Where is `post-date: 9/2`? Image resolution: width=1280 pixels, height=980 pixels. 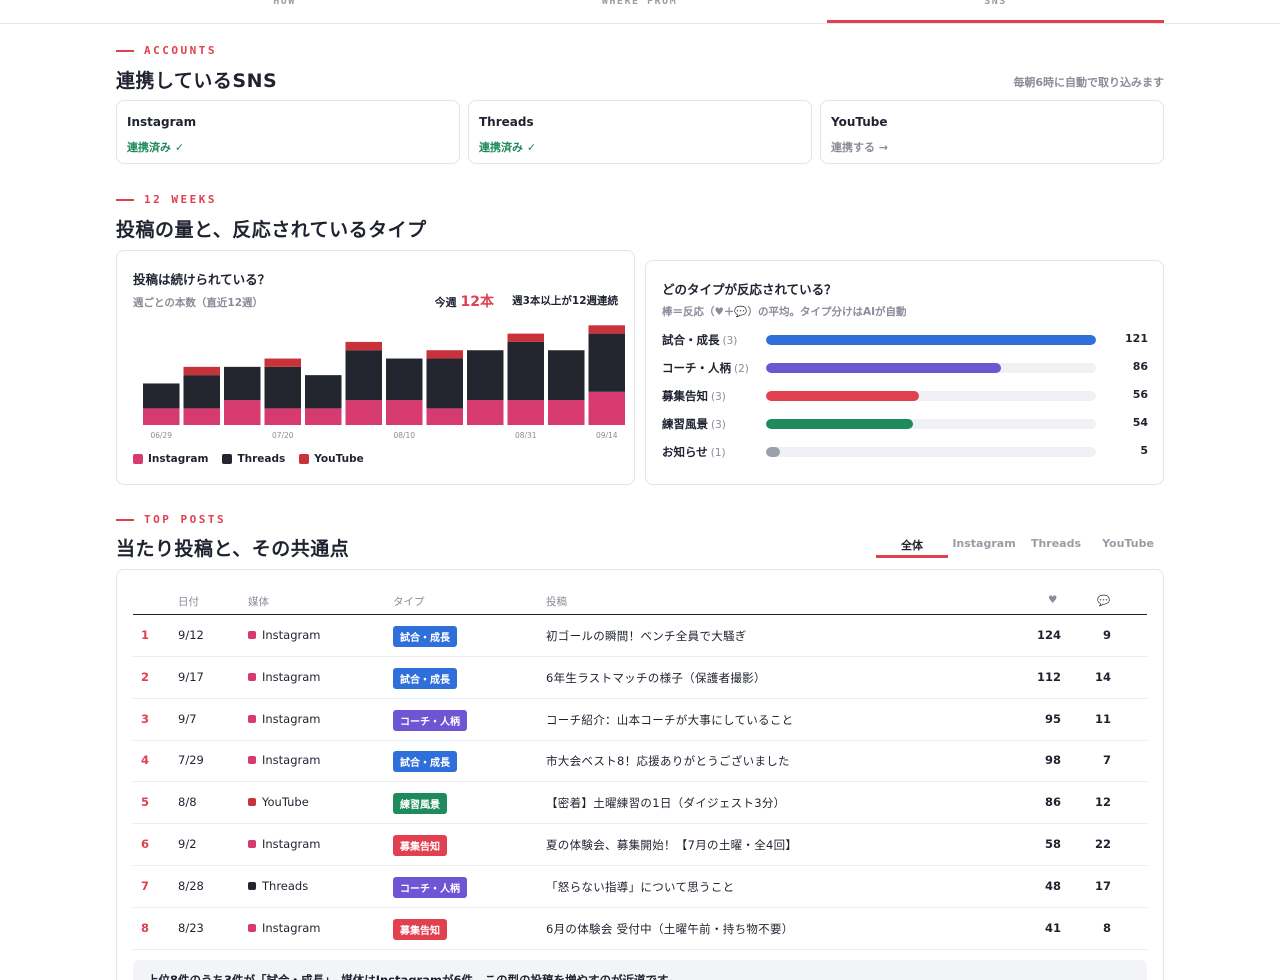 post-date: 9/2 is located at coordinates (187, 844).